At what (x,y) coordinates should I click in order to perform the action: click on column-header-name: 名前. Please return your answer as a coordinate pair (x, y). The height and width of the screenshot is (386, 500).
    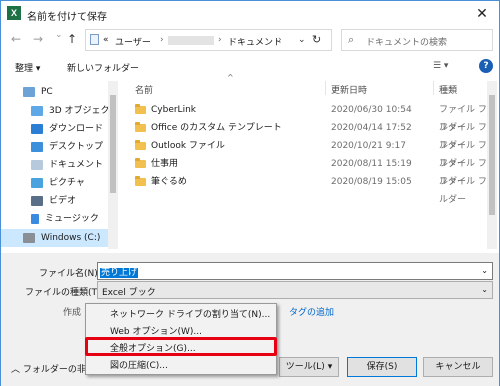
    Looking at the image, I should click on (144, 89).